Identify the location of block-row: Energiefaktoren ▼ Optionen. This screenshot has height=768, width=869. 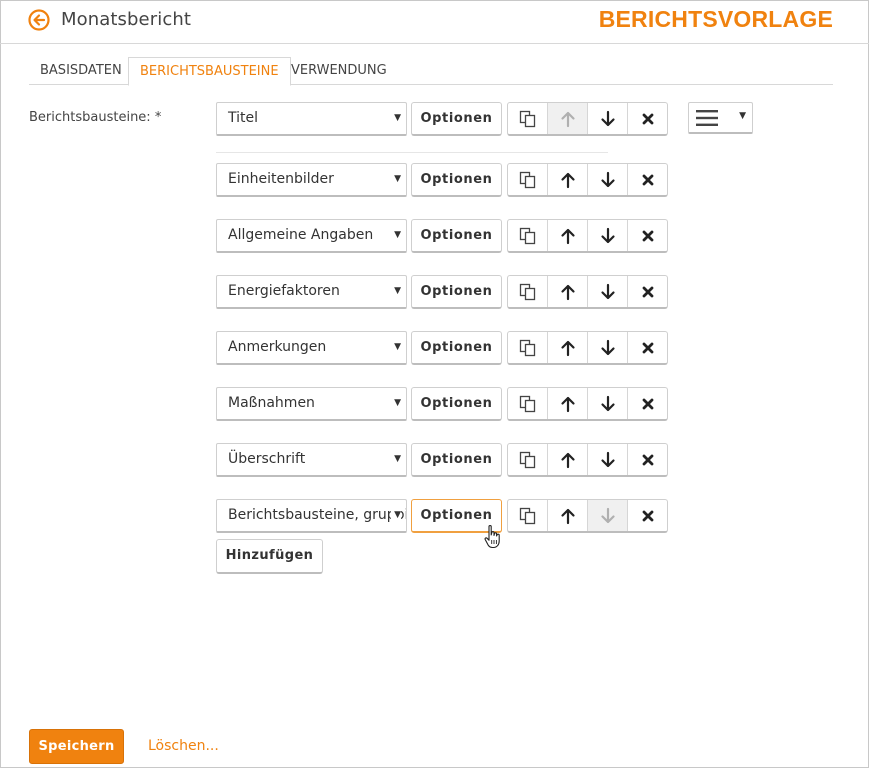
(446, 292).